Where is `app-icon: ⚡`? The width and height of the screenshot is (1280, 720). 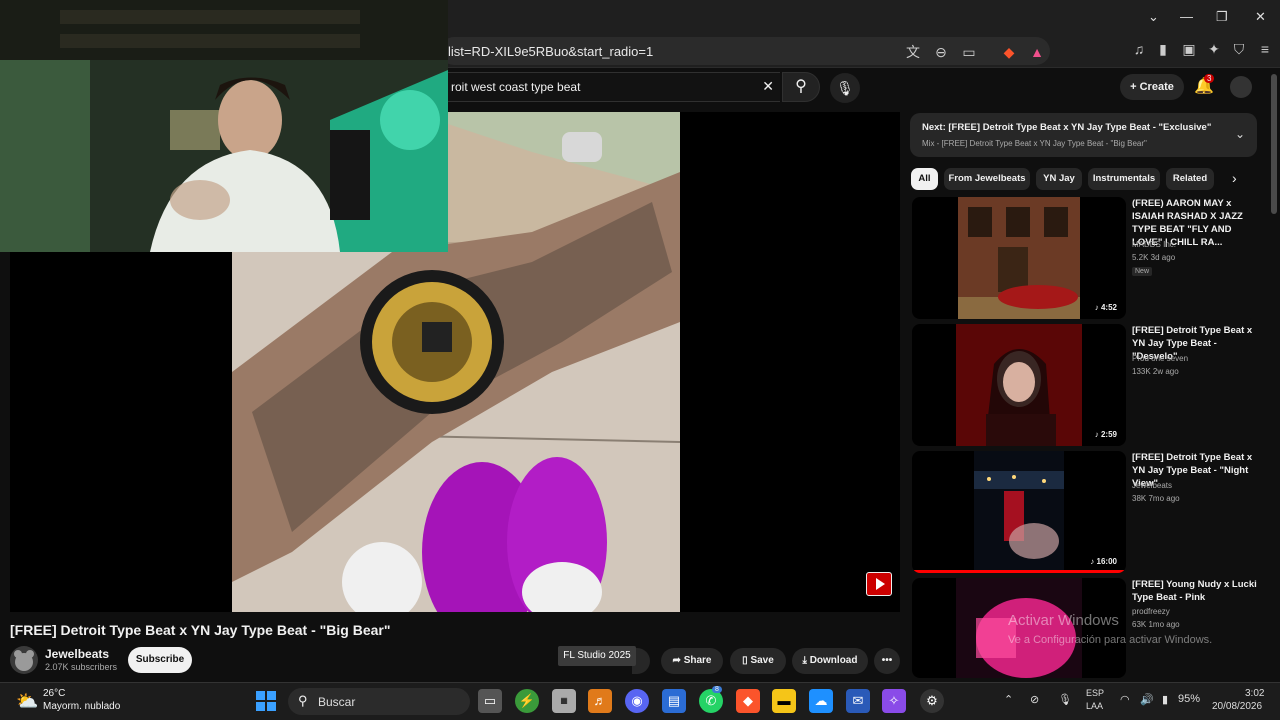
app-icon: ⚡ is located at coordinates (527, 701).